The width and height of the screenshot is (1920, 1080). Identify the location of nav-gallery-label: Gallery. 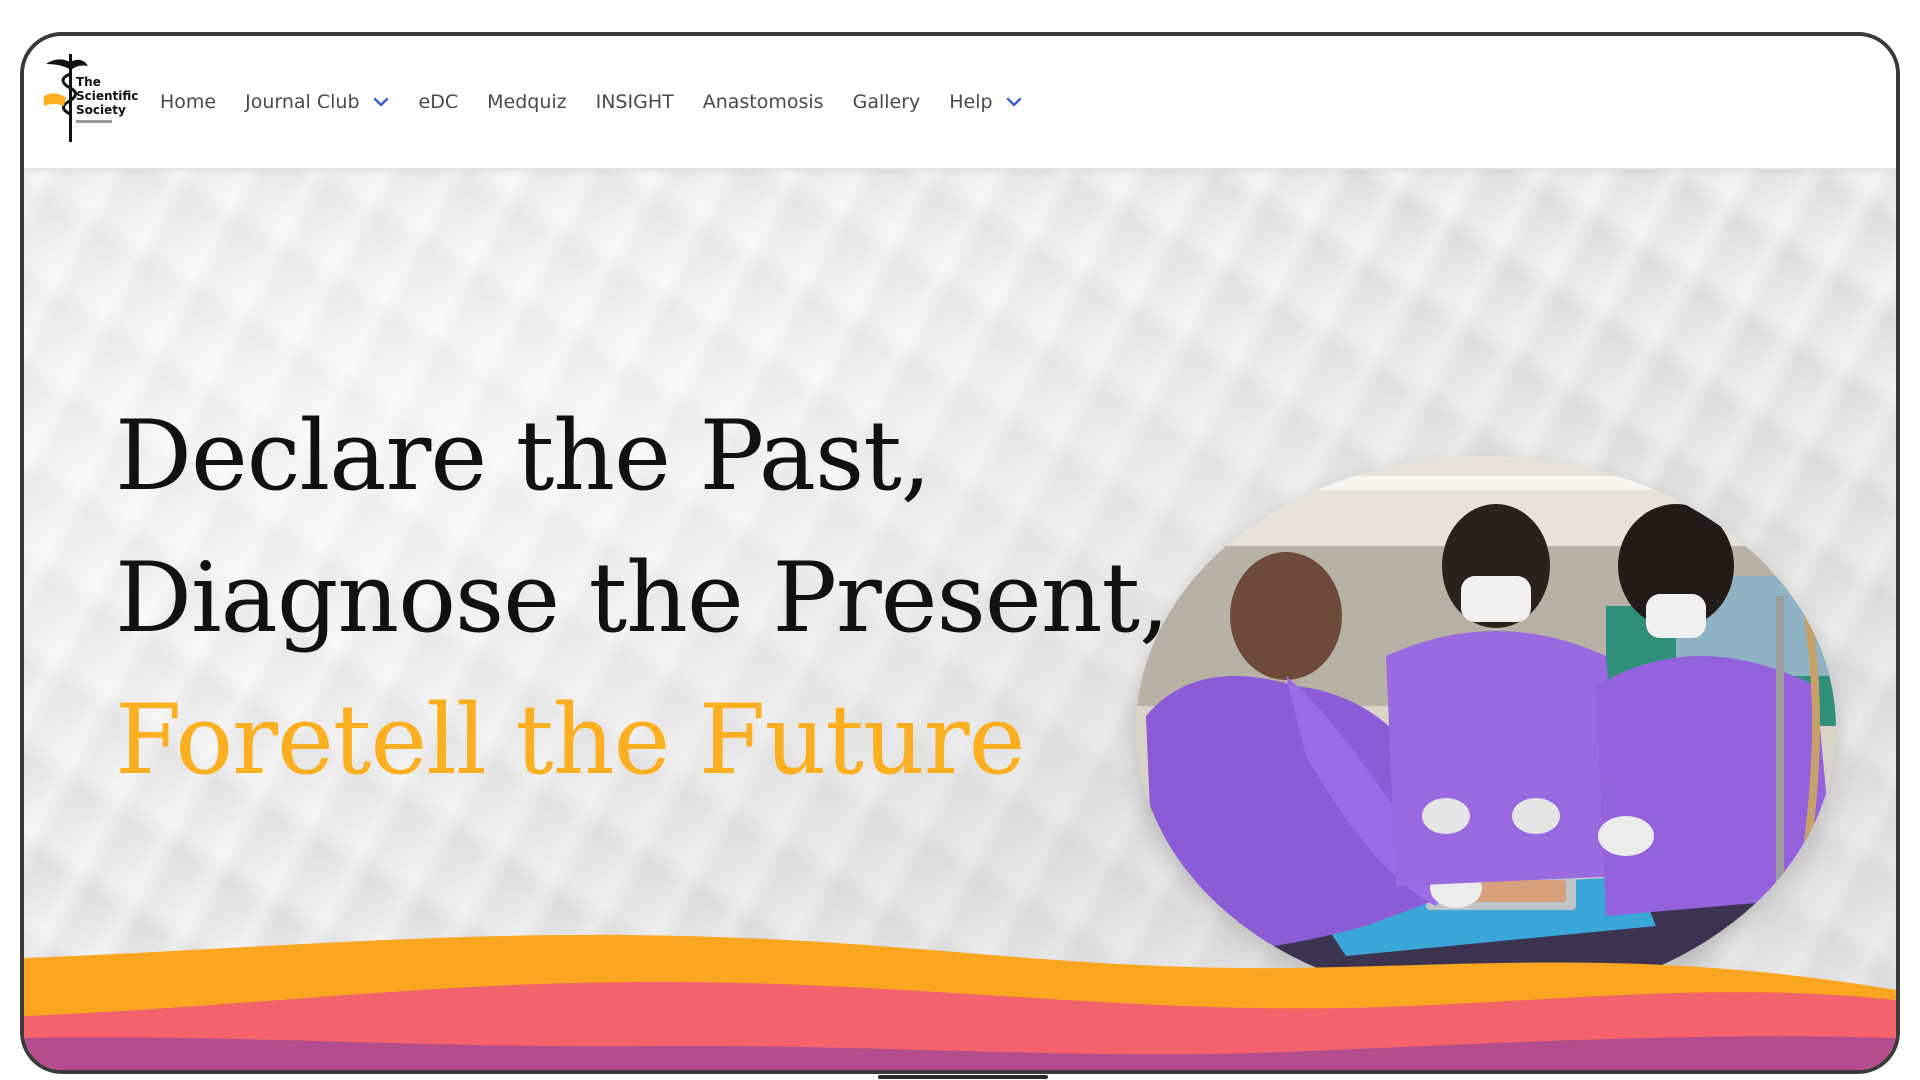
(886, 102).